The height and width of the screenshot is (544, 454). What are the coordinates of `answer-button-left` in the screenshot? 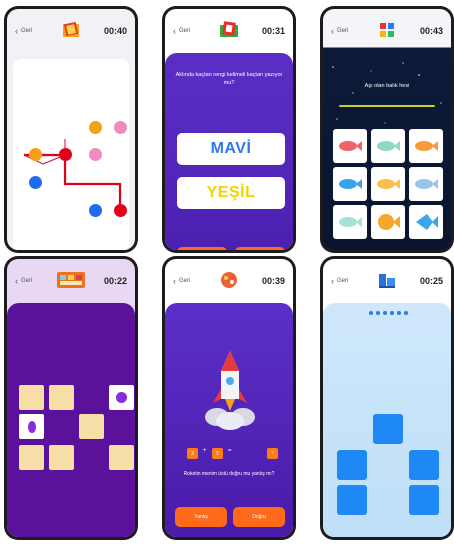 It's located at (202, 248).